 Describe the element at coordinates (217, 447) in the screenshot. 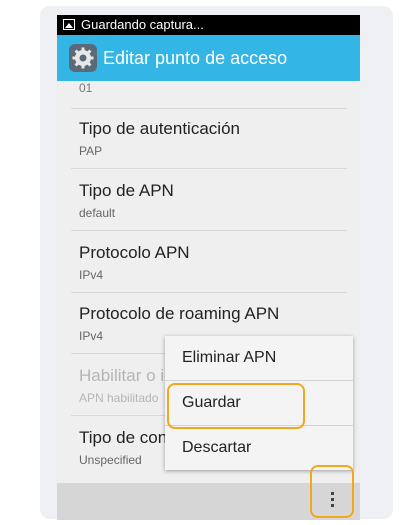

I see `menu-item-label: Descartar` at that location.